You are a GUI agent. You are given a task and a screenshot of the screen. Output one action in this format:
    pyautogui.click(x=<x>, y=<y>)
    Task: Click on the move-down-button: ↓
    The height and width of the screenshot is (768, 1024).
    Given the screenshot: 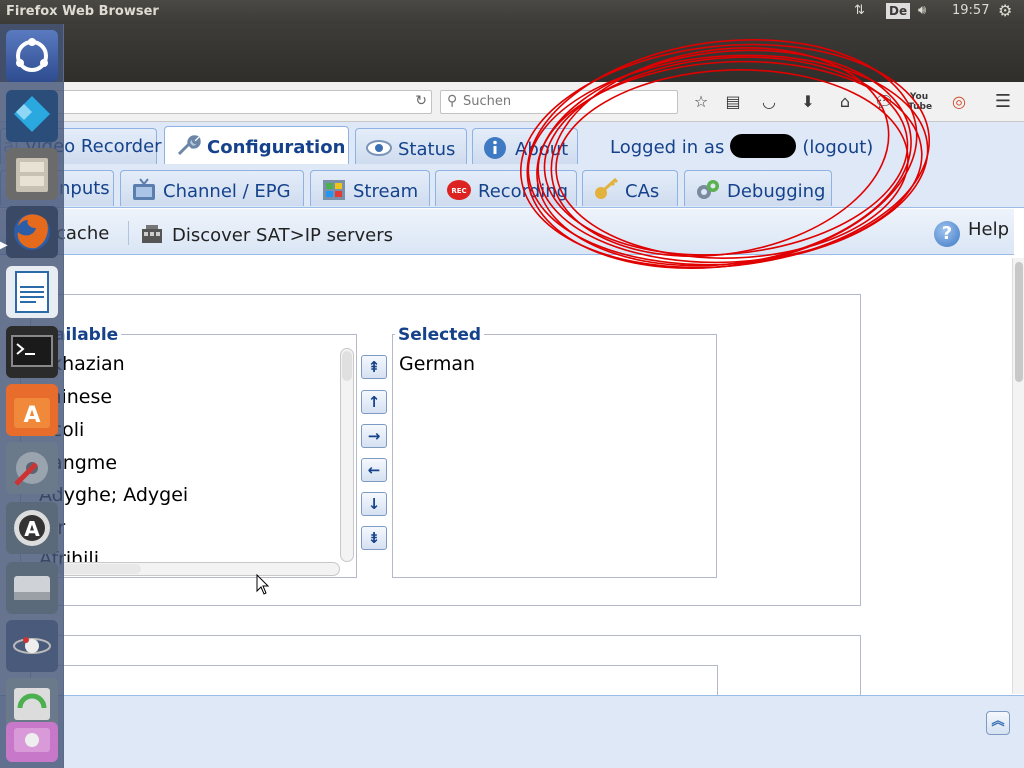 What is the action you would take?
    pyautogui.click(x=374, y=504)
    